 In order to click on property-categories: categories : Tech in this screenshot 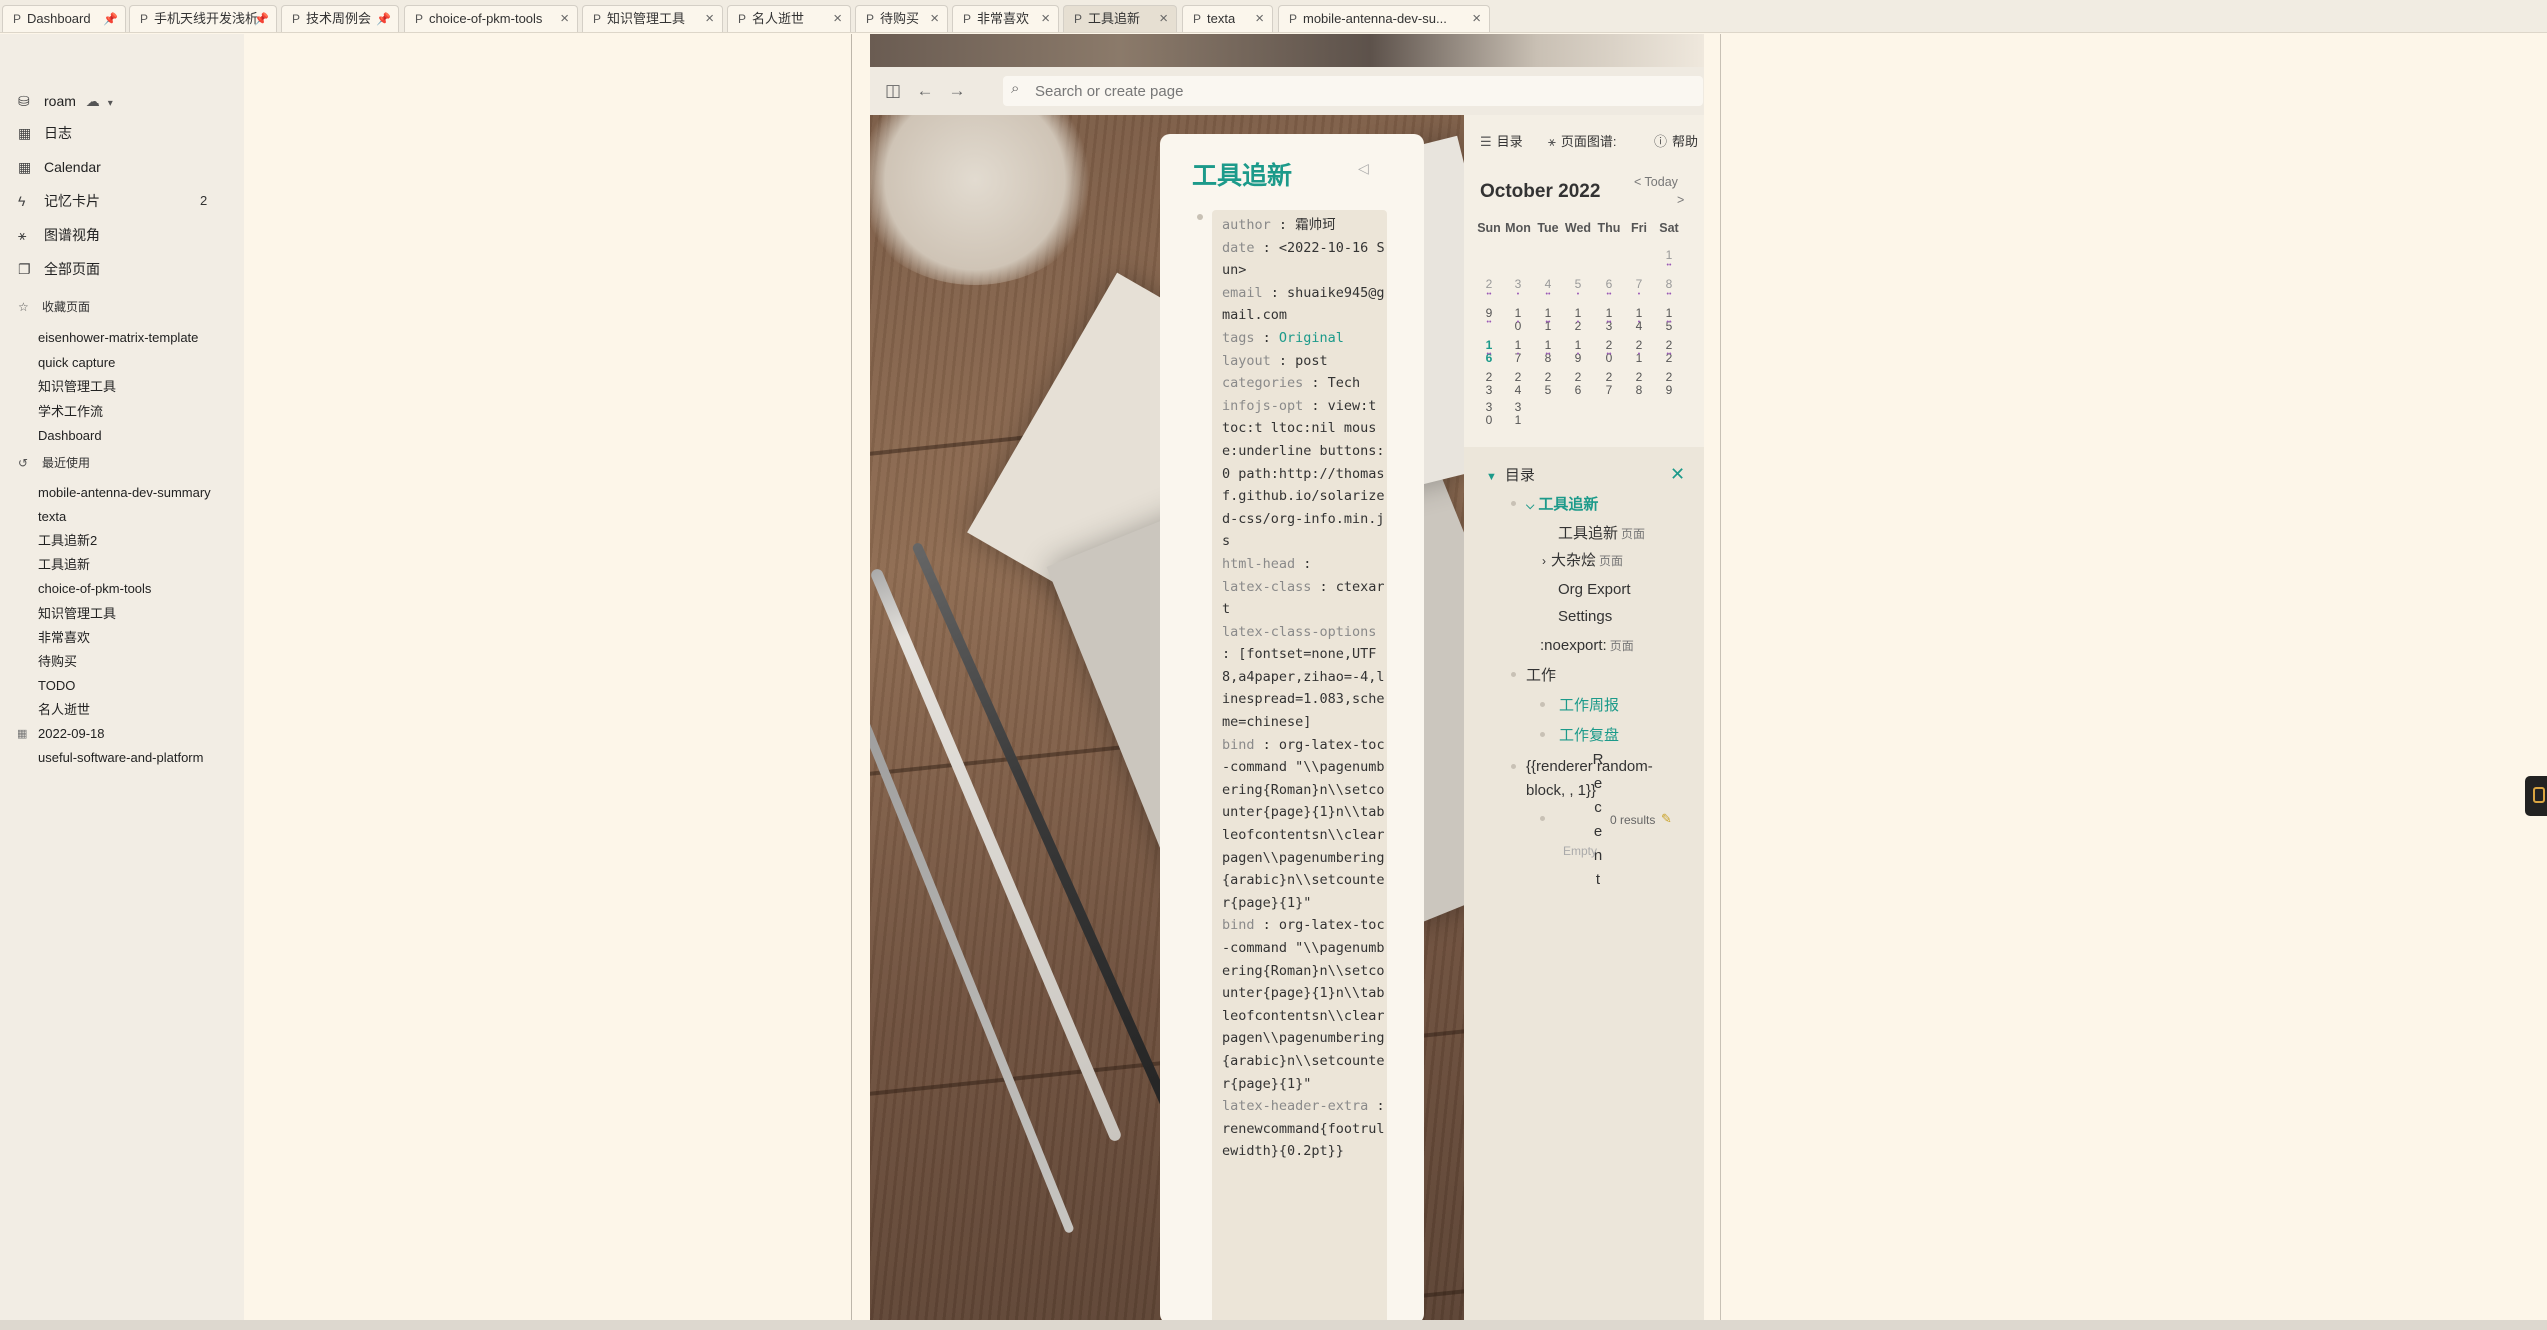, I will do `click(1304, 383)`.